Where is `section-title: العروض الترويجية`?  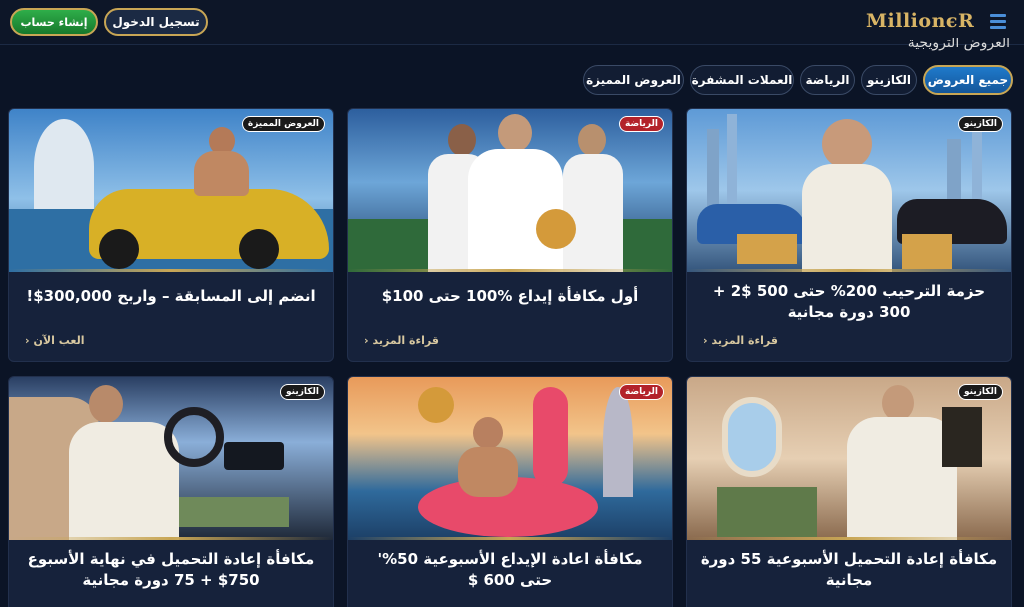
section-title: العروض الترويجية is located at coordinates (958, 44).